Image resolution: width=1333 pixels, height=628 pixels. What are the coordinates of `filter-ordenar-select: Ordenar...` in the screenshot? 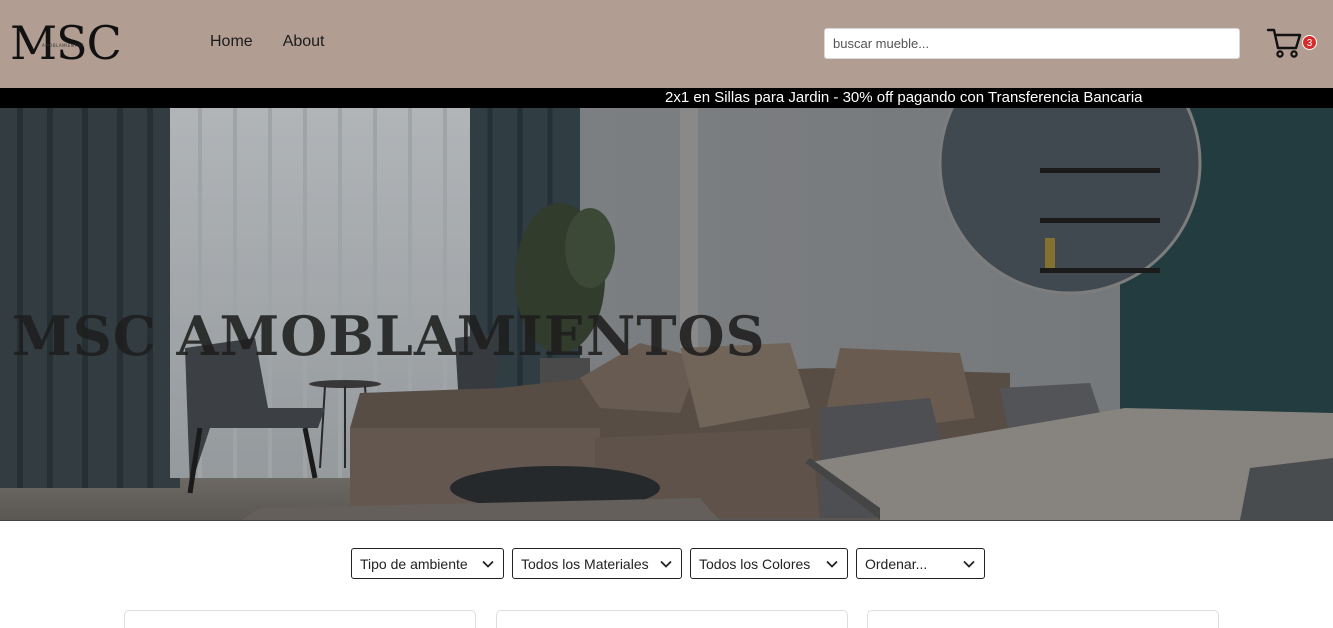 It's located at (920, 563).